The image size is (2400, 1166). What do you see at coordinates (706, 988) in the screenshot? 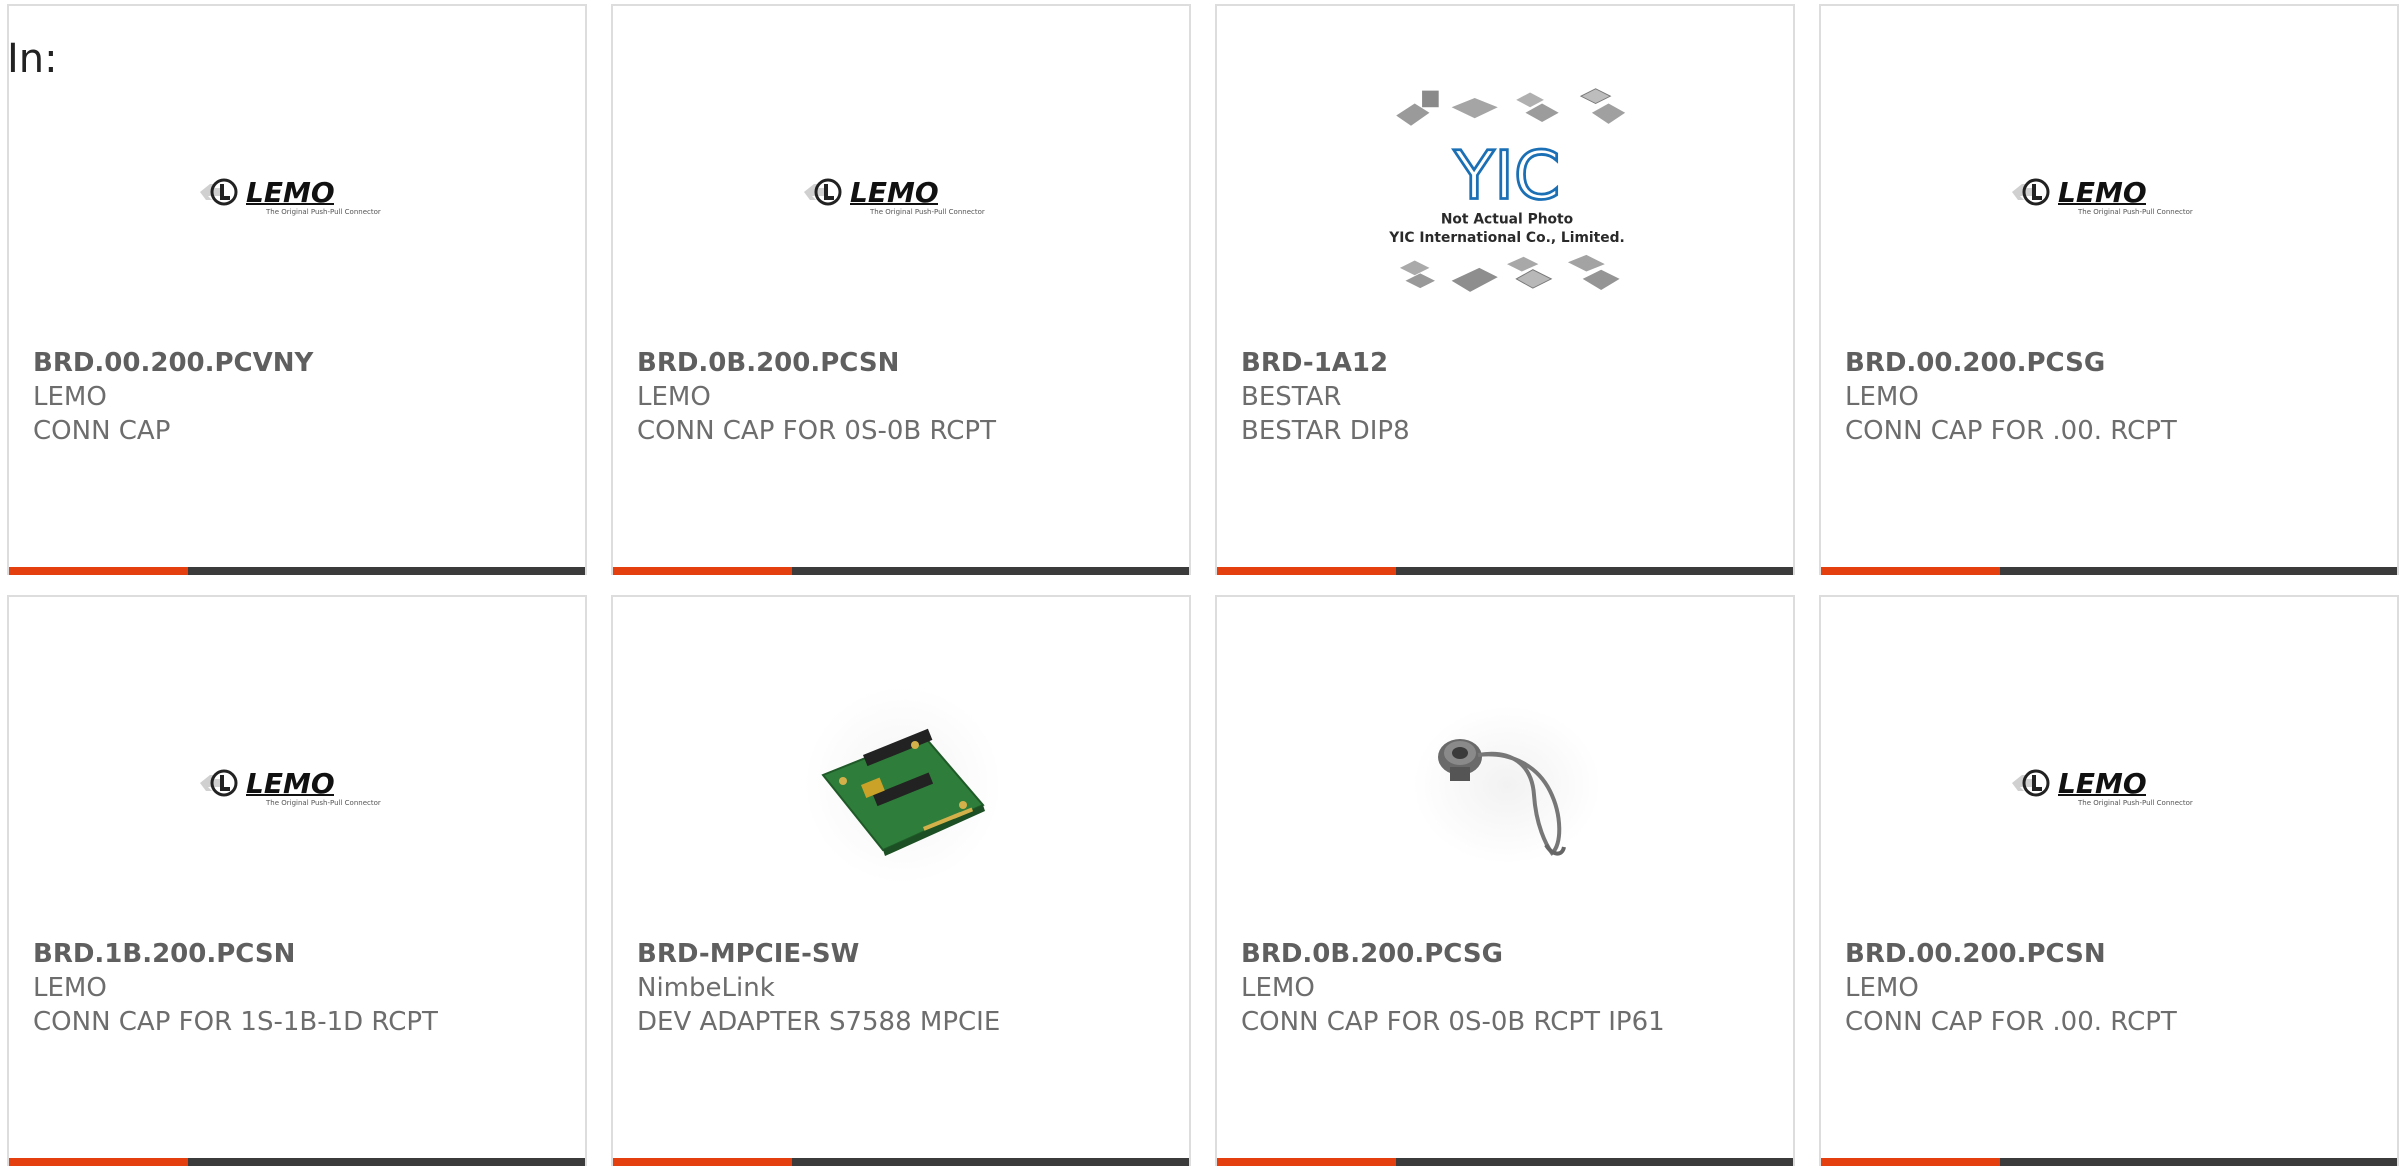
I see `manufacturer: NimbeLink` at bounding box center [706, 988].